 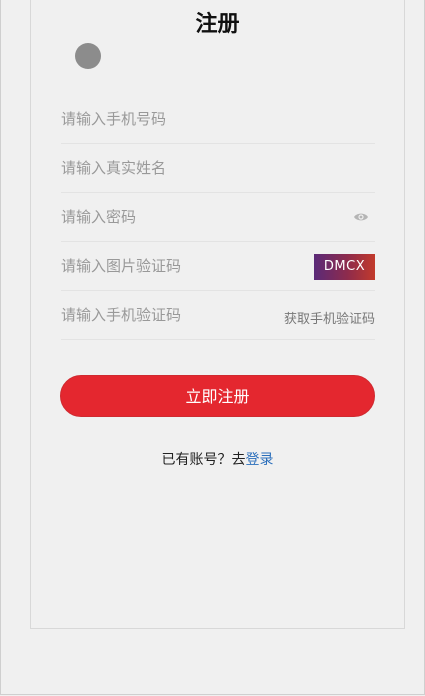 I want to click on register-button: 立即注册, so click(x=217, y=396).